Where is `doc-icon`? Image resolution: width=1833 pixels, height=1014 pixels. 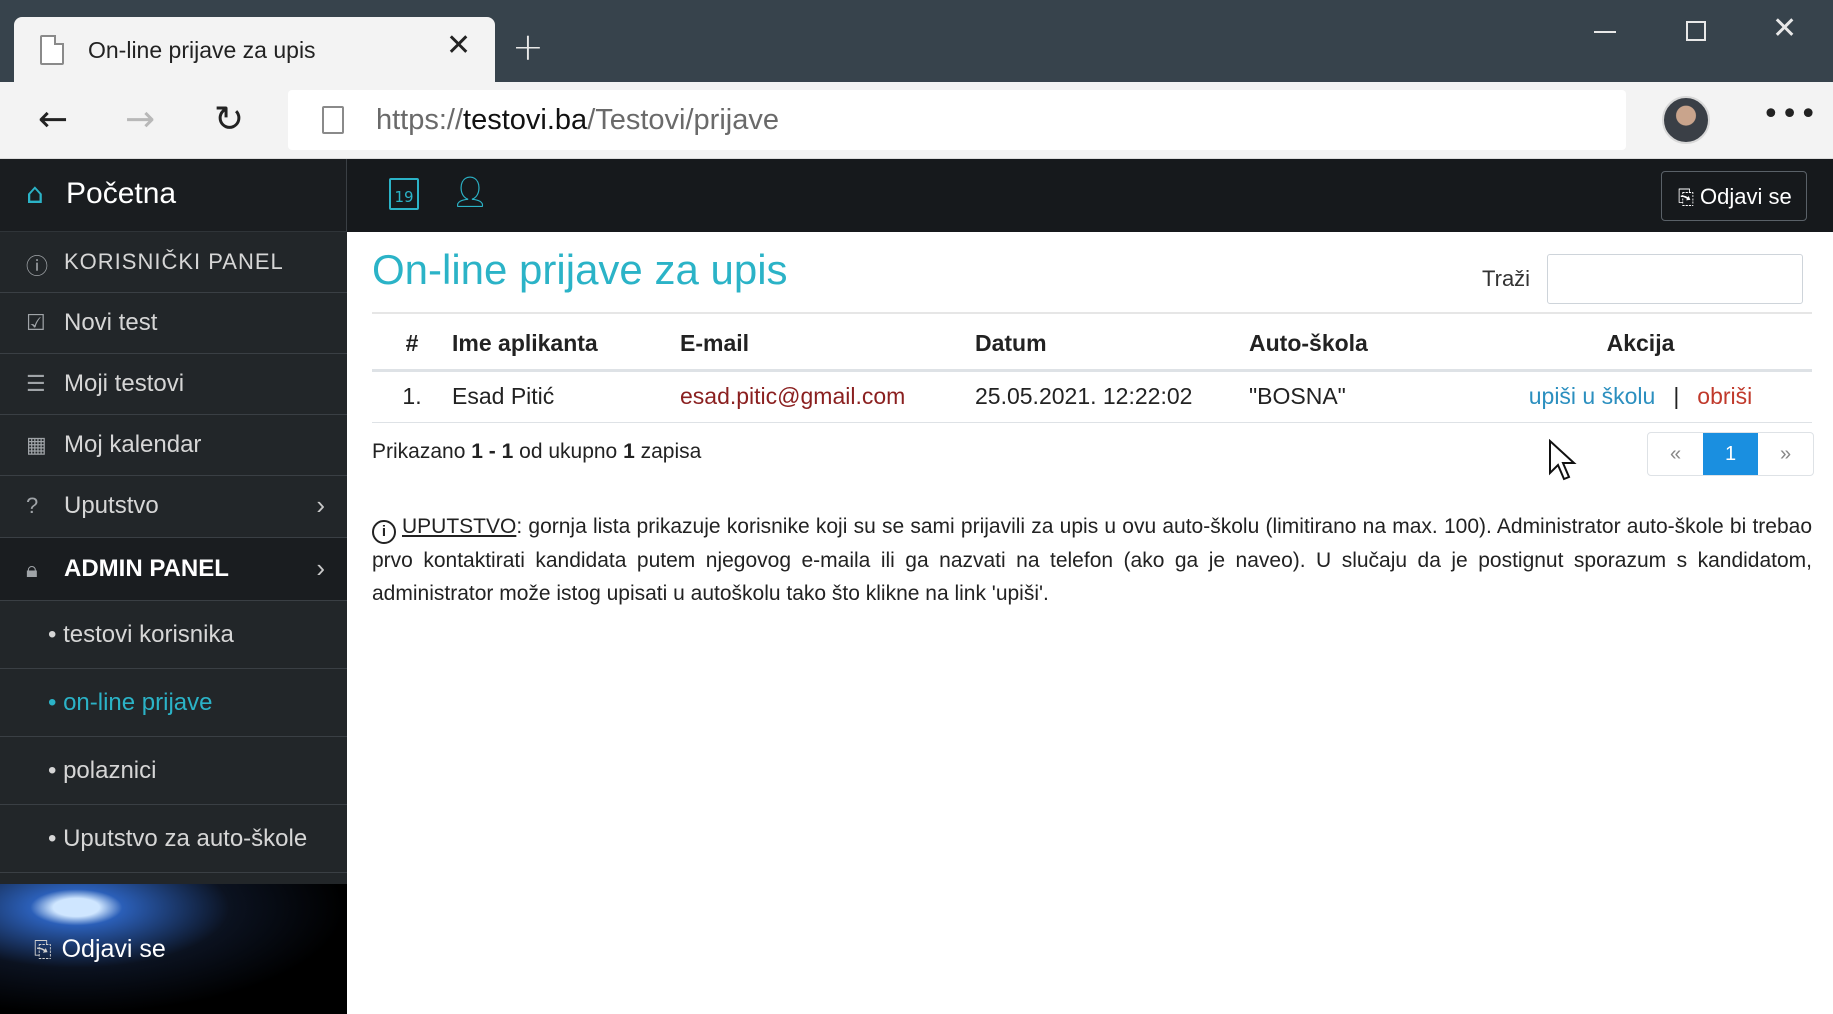 doc-icon is located at coordinates (52, 50).